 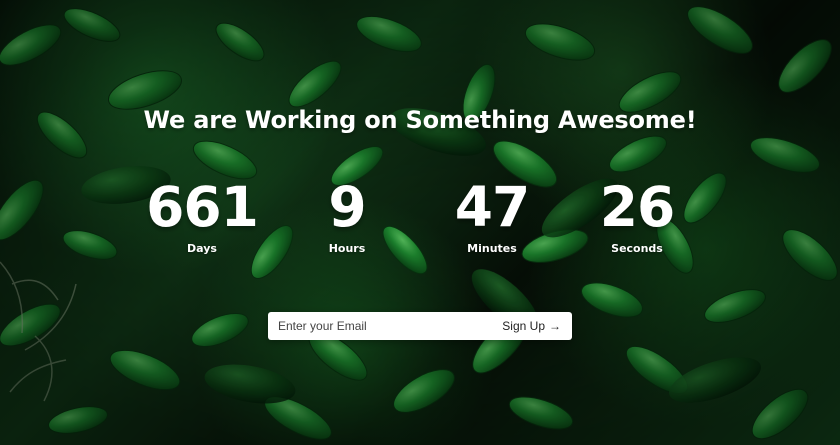 What do you see at coordinates (637, 207) in the screenshot?
I see `seconds-value: 26` at bounding box center [637, 207].